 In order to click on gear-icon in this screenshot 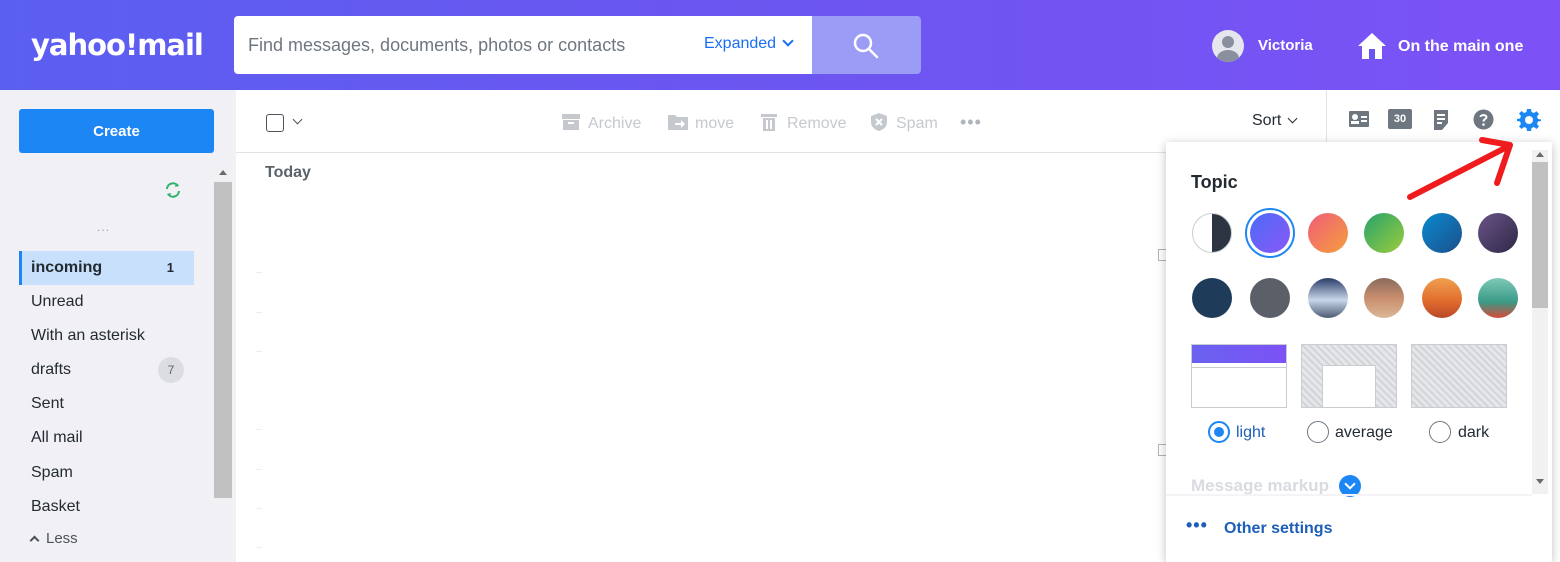, I will do `click(1529, 120)`.